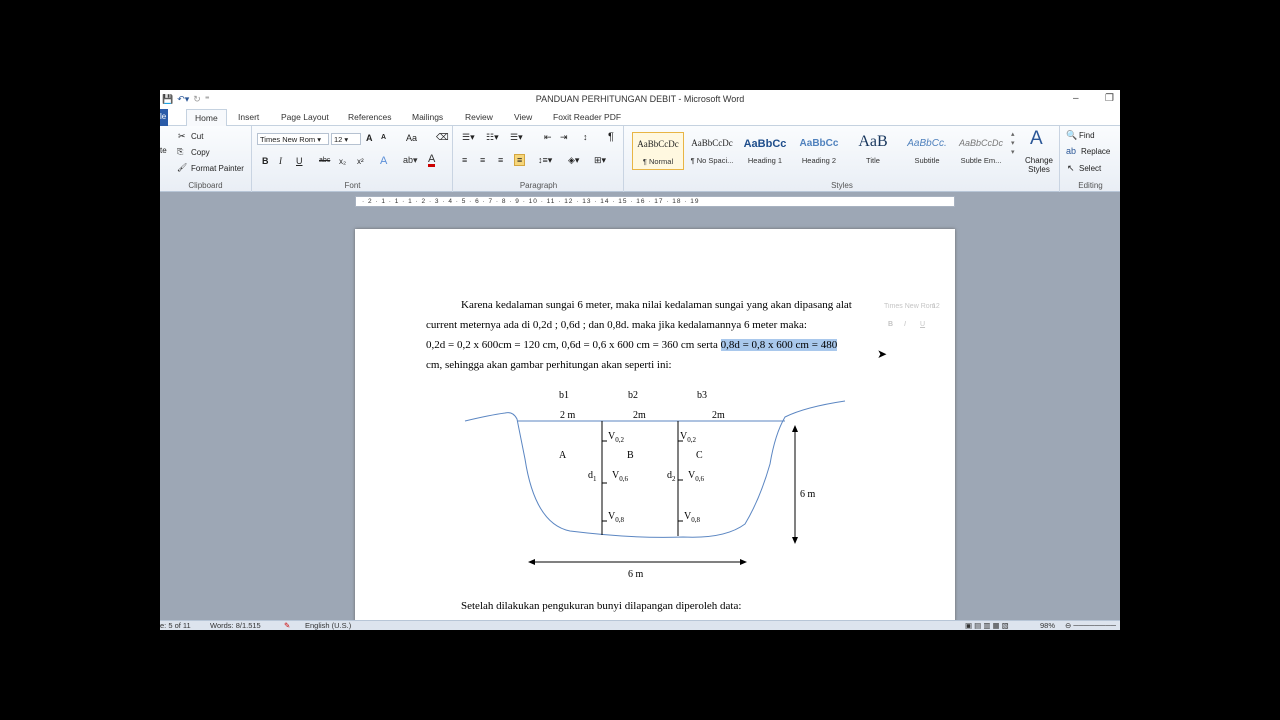 This screenshot has width=1280, height=720. Describe the element at coordinates (808, 494) in the screenshot. I see `label-depth: 6 m` at that location.